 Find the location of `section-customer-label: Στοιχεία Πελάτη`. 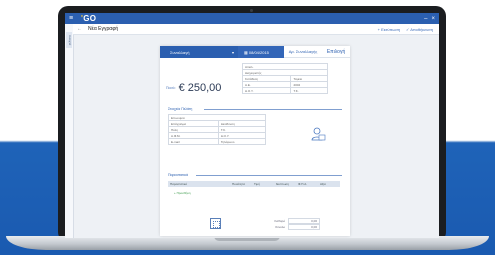

section-customer-label: Στοιχεία Πελάτη is located at coordinates (180, 109).